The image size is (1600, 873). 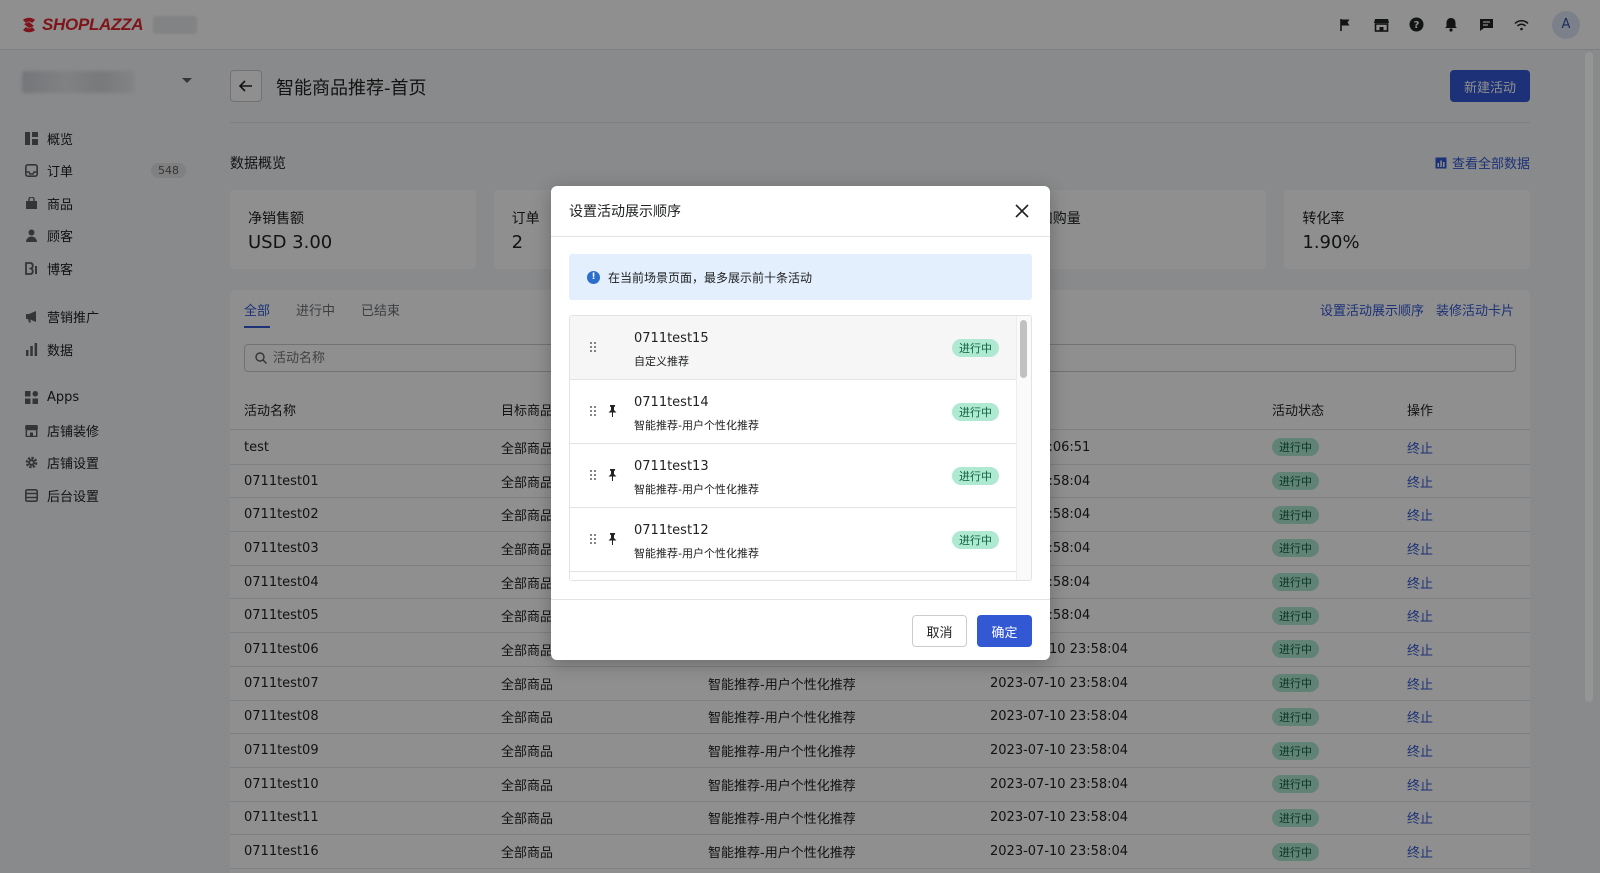 I want to click on info-icon: !, so click(x=593, y=277).